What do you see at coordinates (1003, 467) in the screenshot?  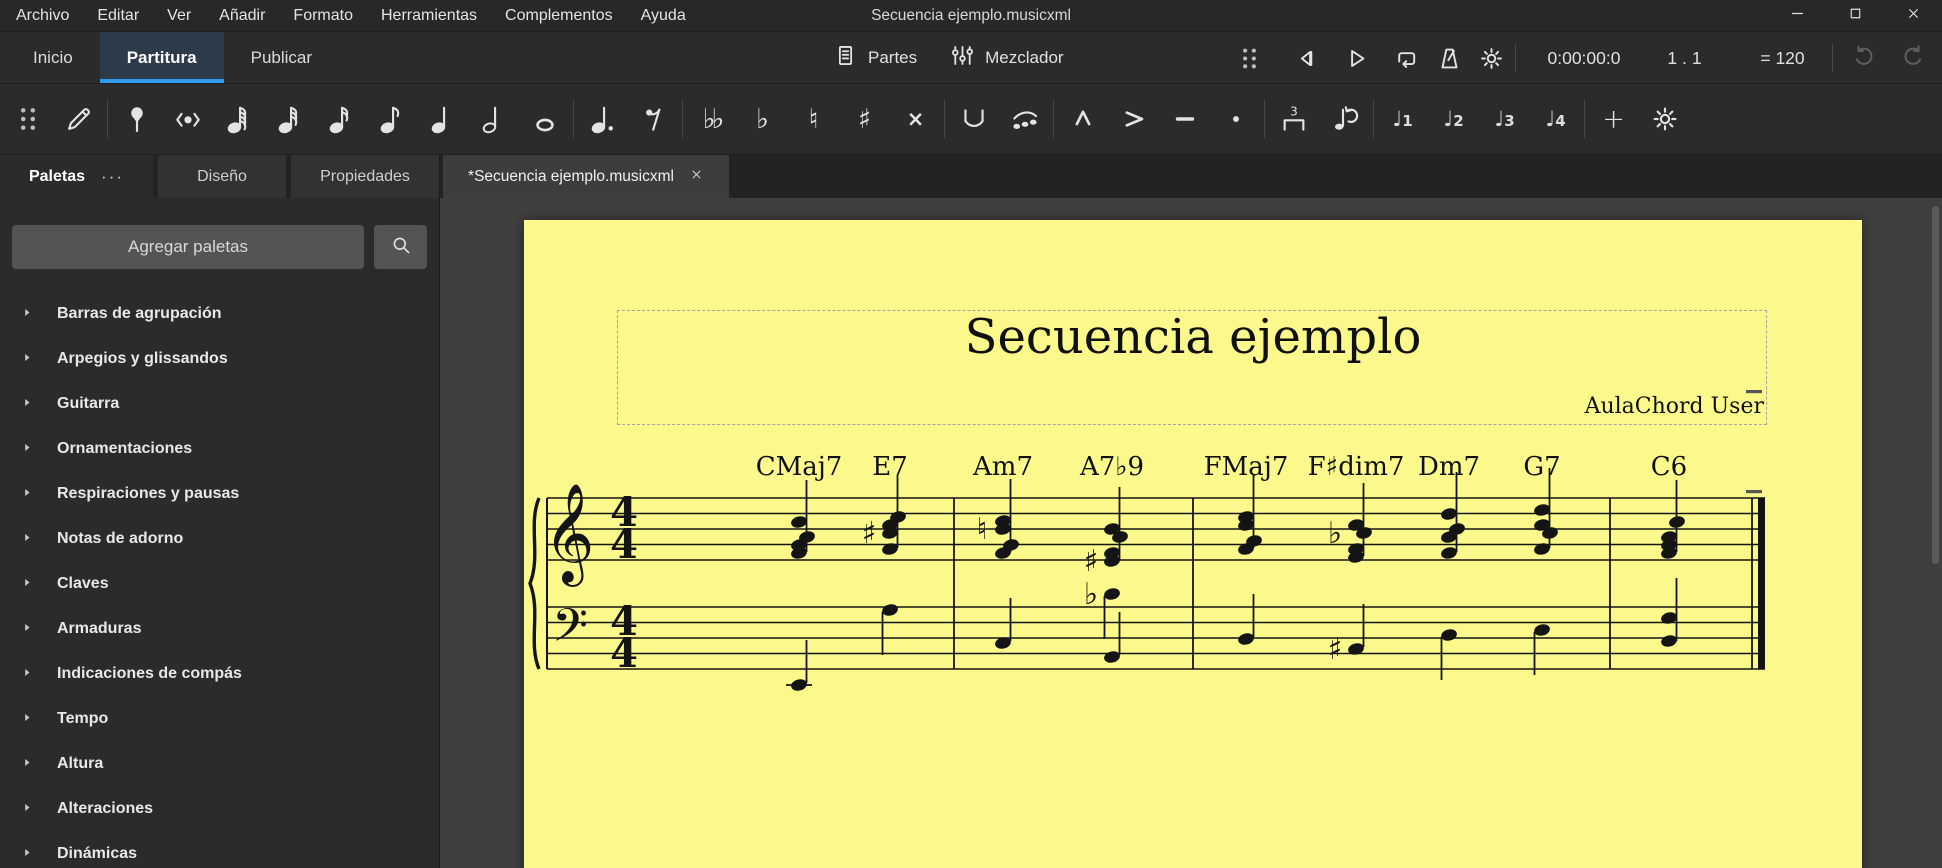 I see `chord-symbol: Am7` at bounding box center [1003, 467].